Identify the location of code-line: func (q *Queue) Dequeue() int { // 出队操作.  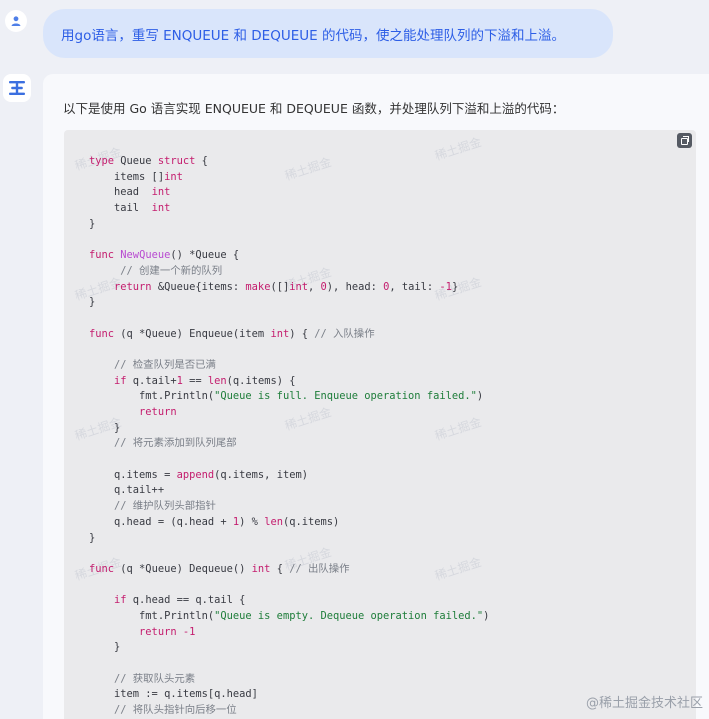
(289, 570).